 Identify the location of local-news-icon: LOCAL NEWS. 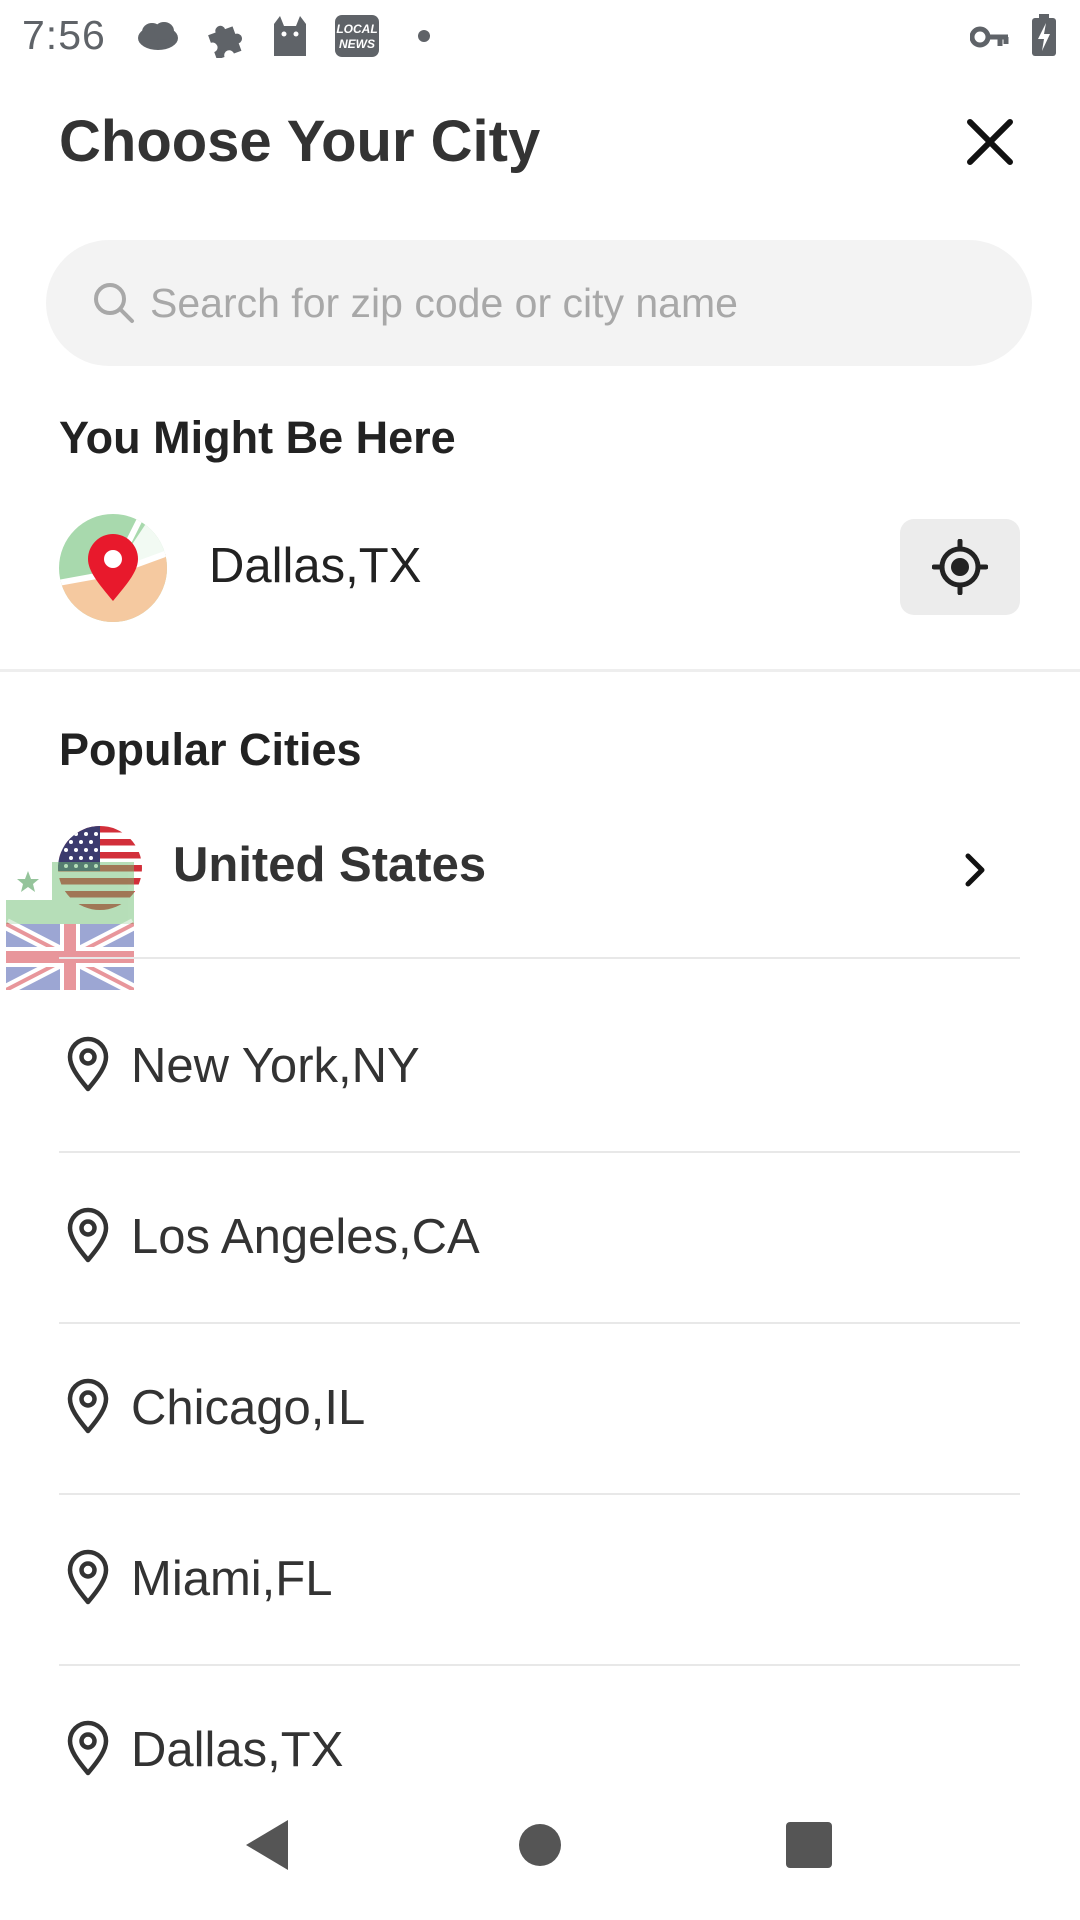
(357, 38).